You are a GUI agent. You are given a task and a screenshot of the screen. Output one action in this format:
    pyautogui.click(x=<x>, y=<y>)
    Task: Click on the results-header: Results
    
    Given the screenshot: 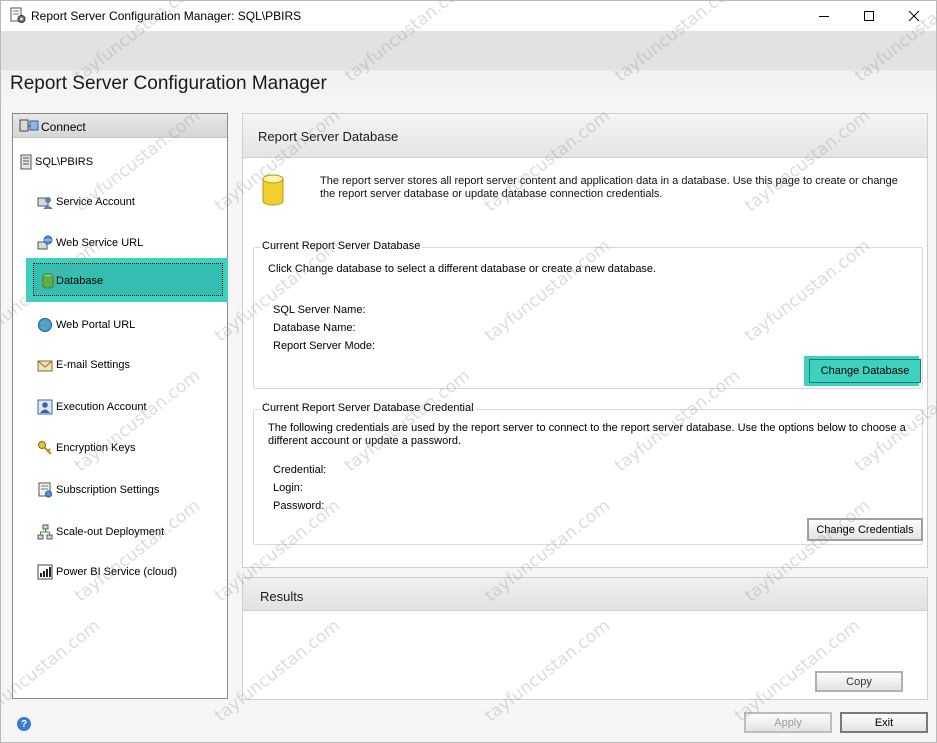 What is the action you would take?
    pyautogui.click(x=585, y=594)
    